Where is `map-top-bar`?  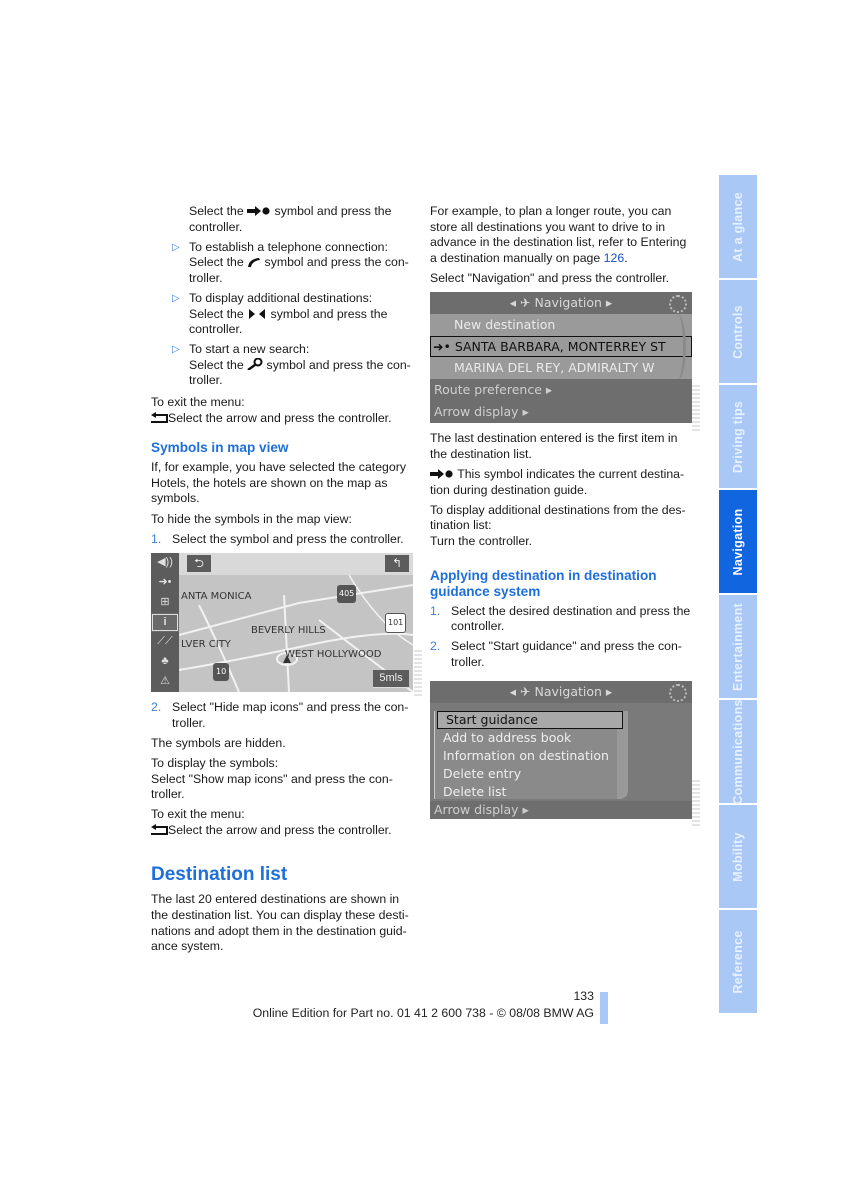 map-top-bar is located at coordinates (296, 564).